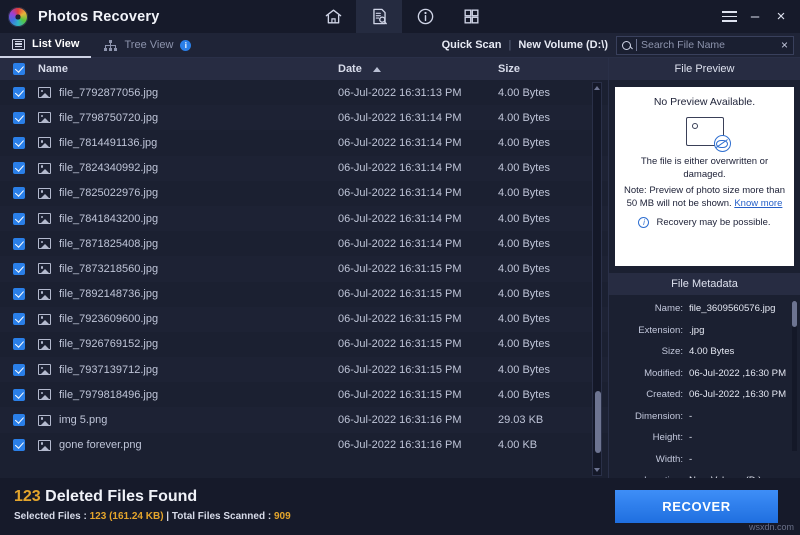  I want to click on recovery-possible-row: i Recovery may be possible., so click(704, 222).